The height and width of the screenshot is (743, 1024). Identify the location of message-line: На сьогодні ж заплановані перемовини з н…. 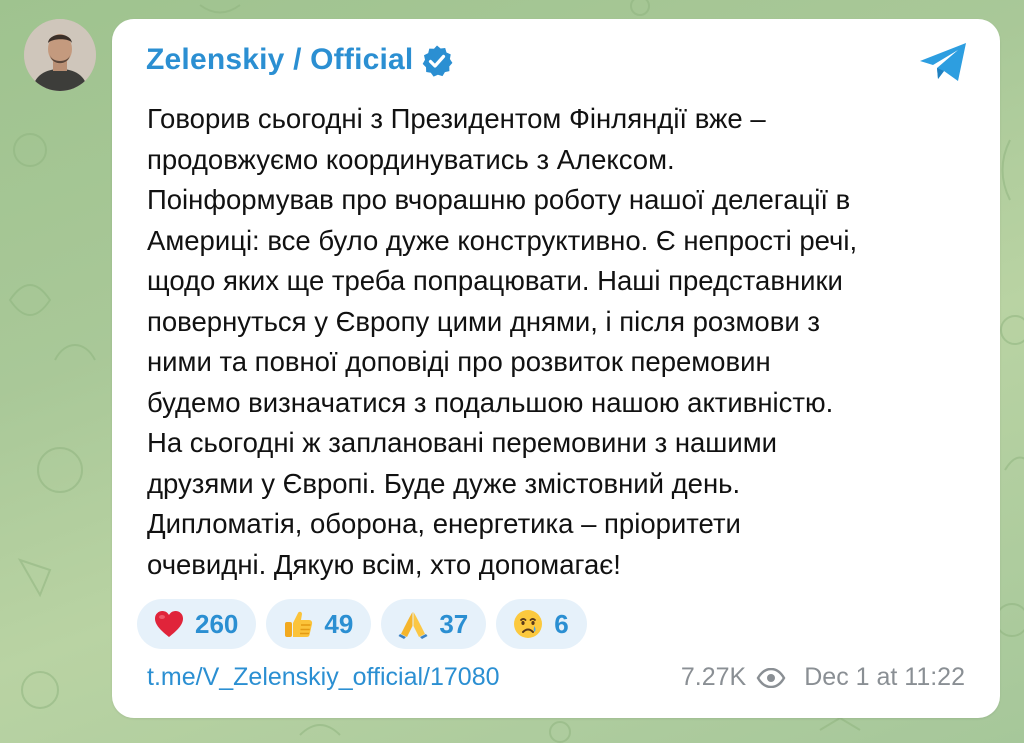
(462, 442).